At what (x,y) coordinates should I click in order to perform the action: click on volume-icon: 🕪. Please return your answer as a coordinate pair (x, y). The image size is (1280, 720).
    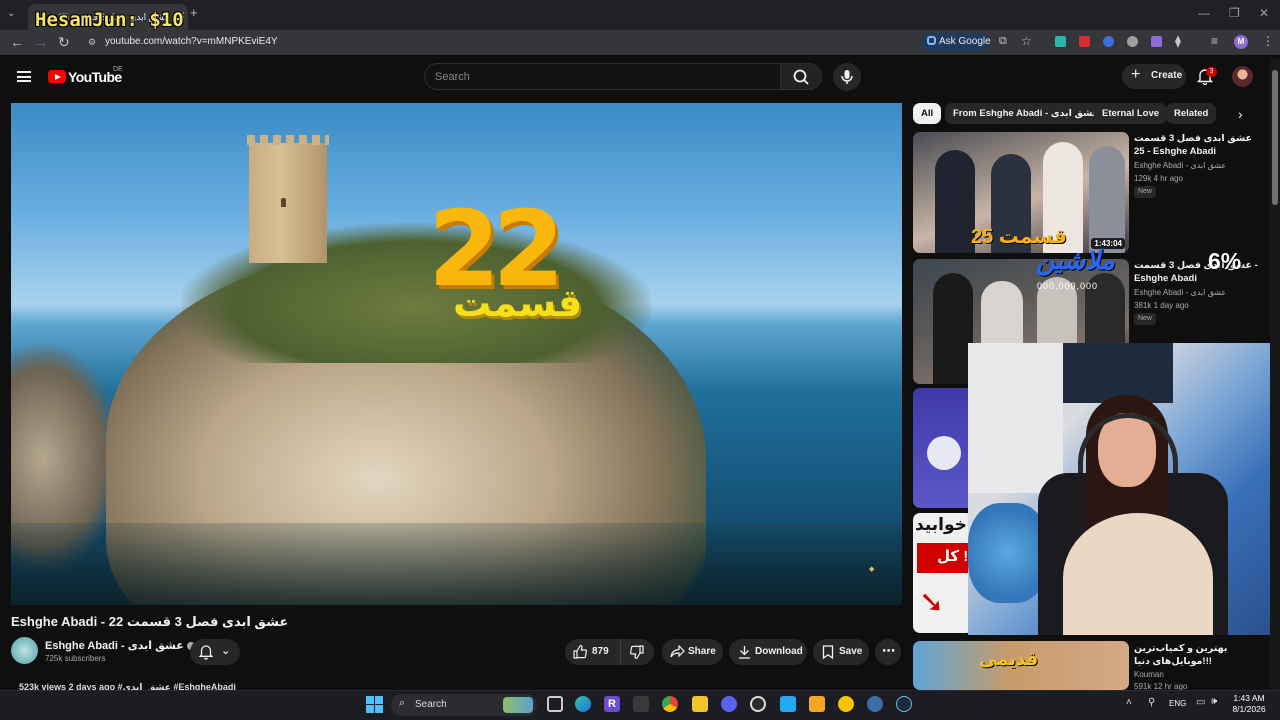
    Looking at the image, I should click on (1214, 701).